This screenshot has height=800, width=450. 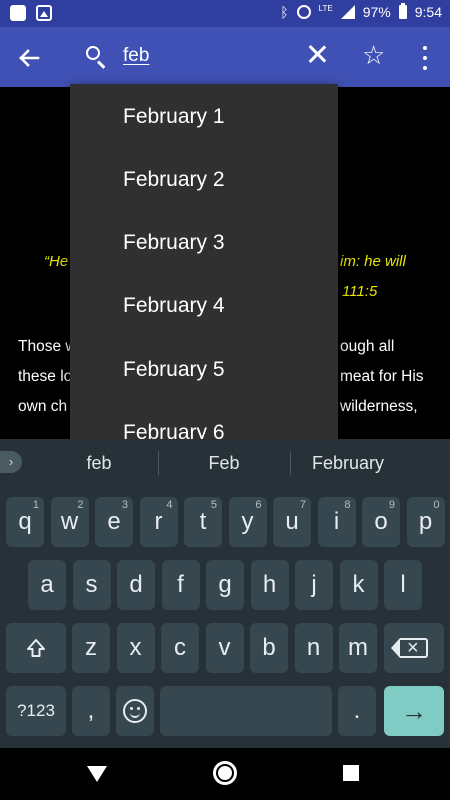 I want to click on key-d-label: d, so click(x=136, y=584).